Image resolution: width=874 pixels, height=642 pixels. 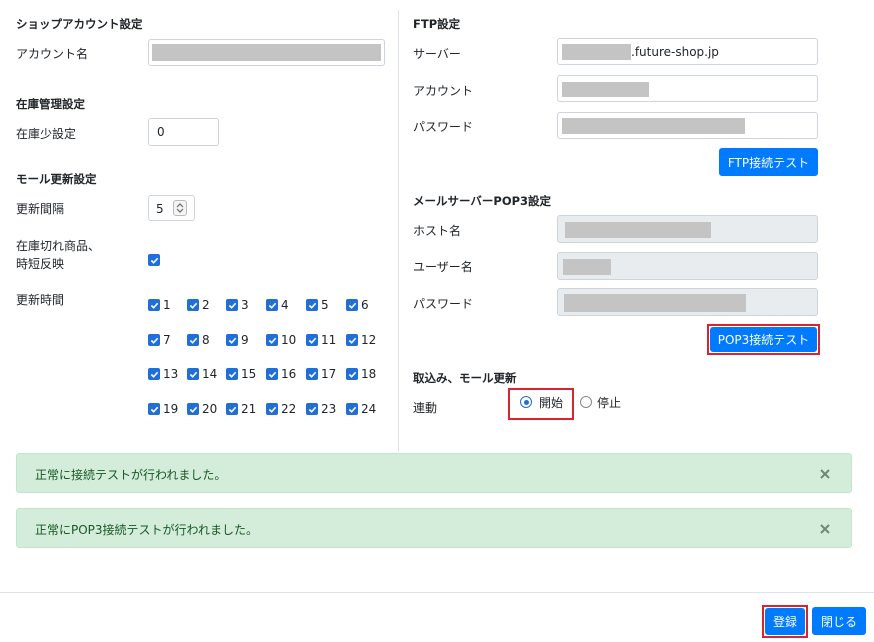 I want to click on hour-checkbox-label: 3, so click(x=245, y=305).